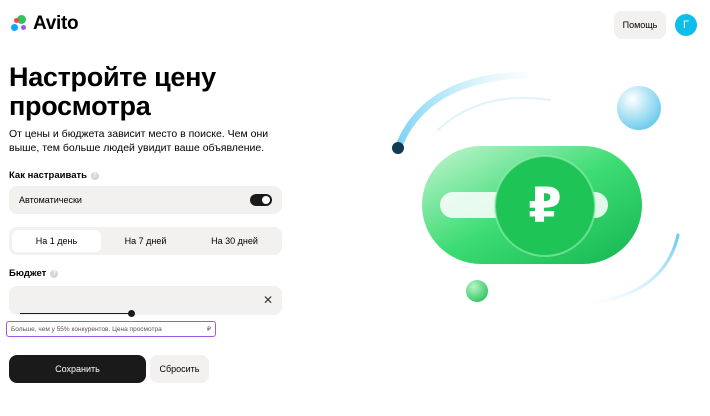  Describe the element at coordinates (261, 200) in the screenshot. I see `auto-toggle` at that location.